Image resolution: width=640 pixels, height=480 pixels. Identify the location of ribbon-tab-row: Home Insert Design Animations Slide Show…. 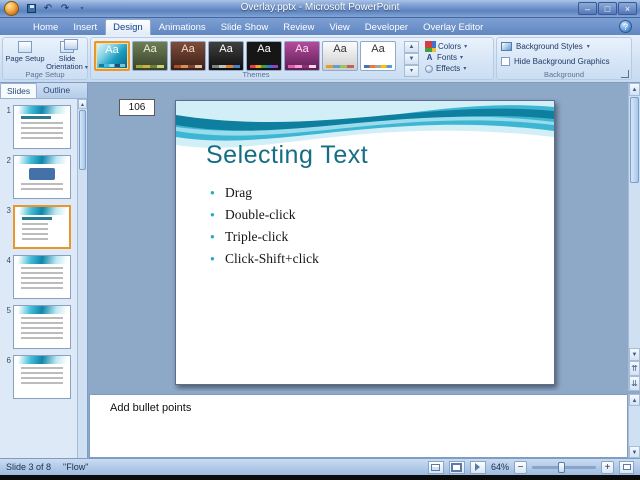
(320, 26).